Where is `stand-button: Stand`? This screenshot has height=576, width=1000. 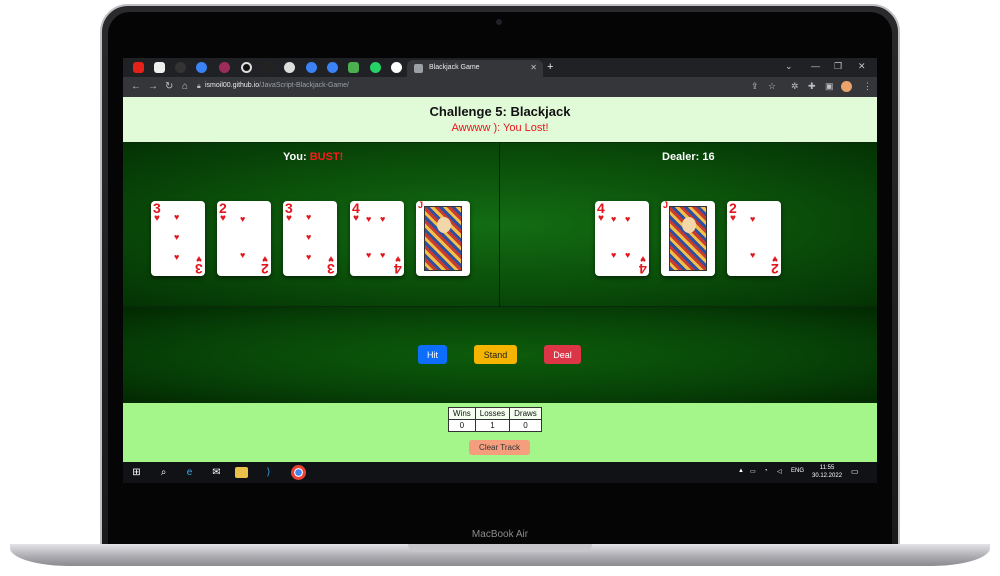
stand-button: Stand is located at coordinates (495, 354).